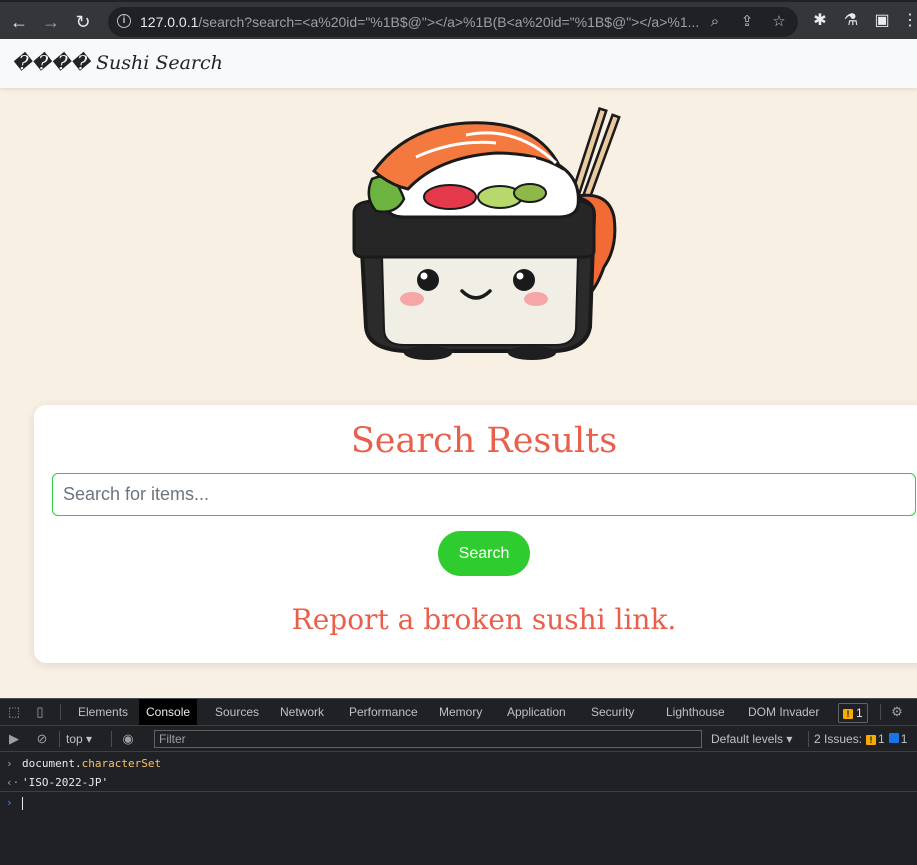 The image size is (917, 865). What do you see at coordinates (168, 712) in the screenshot?
I see `tab-console: Console` at bounding box center [168, 712].